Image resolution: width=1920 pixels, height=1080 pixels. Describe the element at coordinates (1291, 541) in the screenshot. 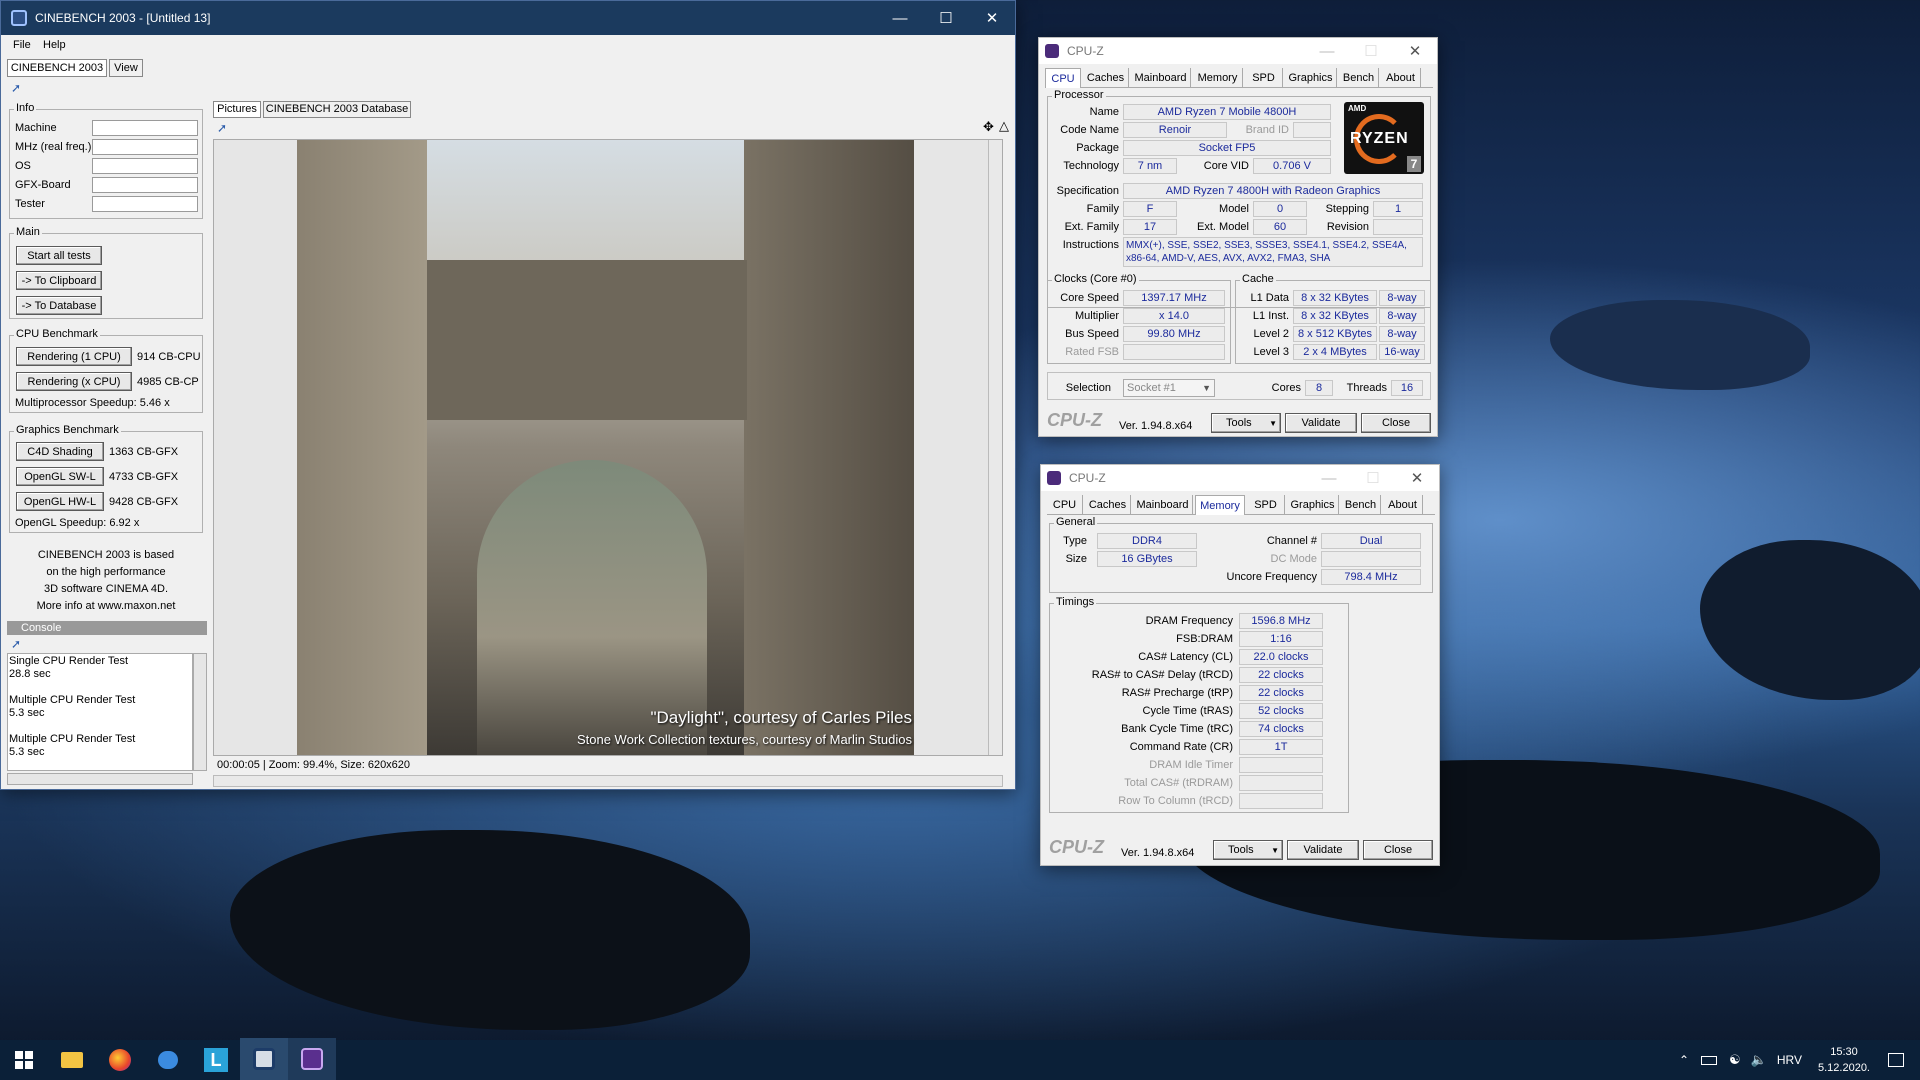

I see `channel-label: Channel #` at that location.